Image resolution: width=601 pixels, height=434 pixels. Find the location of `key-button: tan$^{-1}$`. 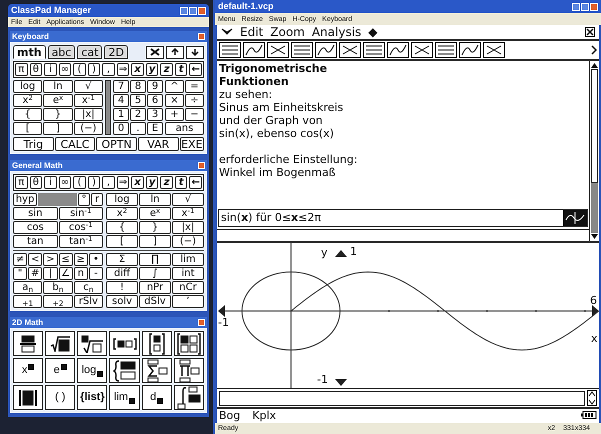

key-button: tan$^{-1}$ is located at coordinates (80, 241).